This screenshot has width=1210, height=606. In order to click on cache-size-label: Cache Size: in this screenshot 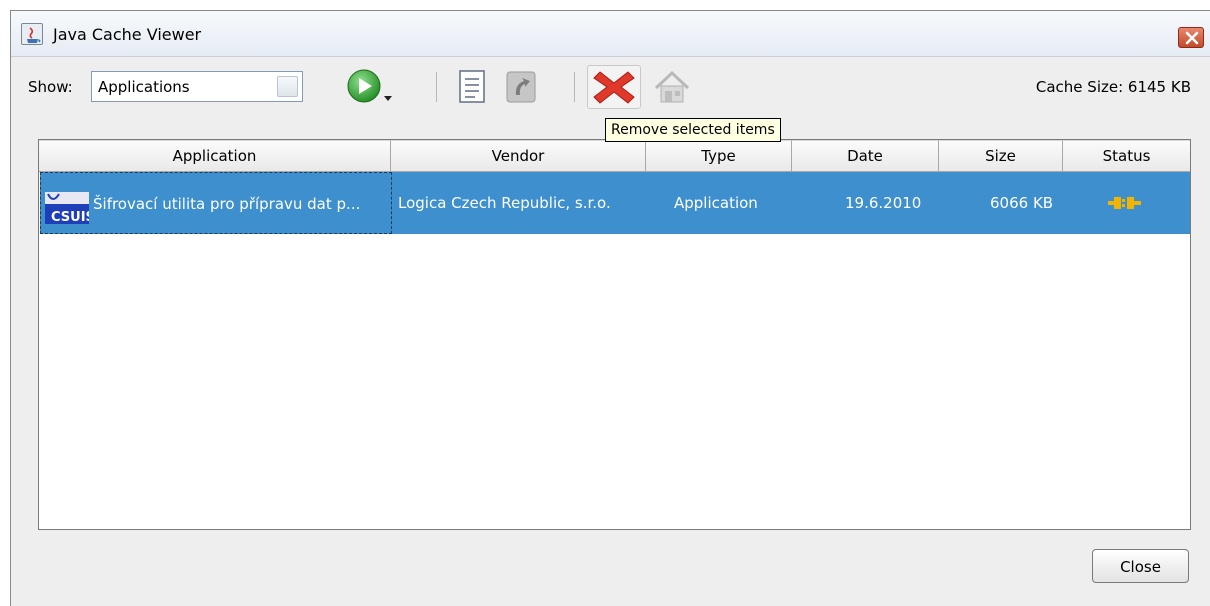, I will do `click(1079, 87)`.